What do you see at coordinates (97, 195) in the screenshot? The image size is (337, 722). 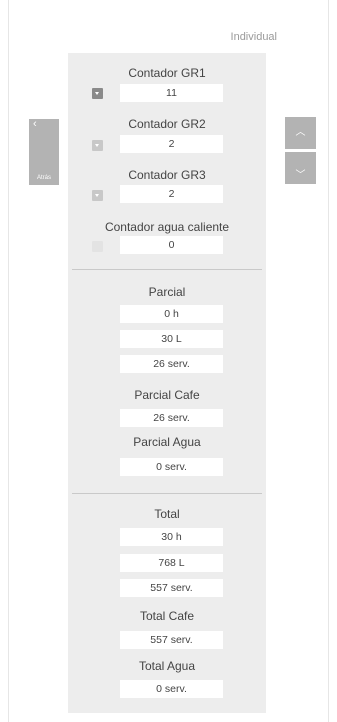 I see `counter-gr3-toggle-icon` at bounding box center [97, 195].